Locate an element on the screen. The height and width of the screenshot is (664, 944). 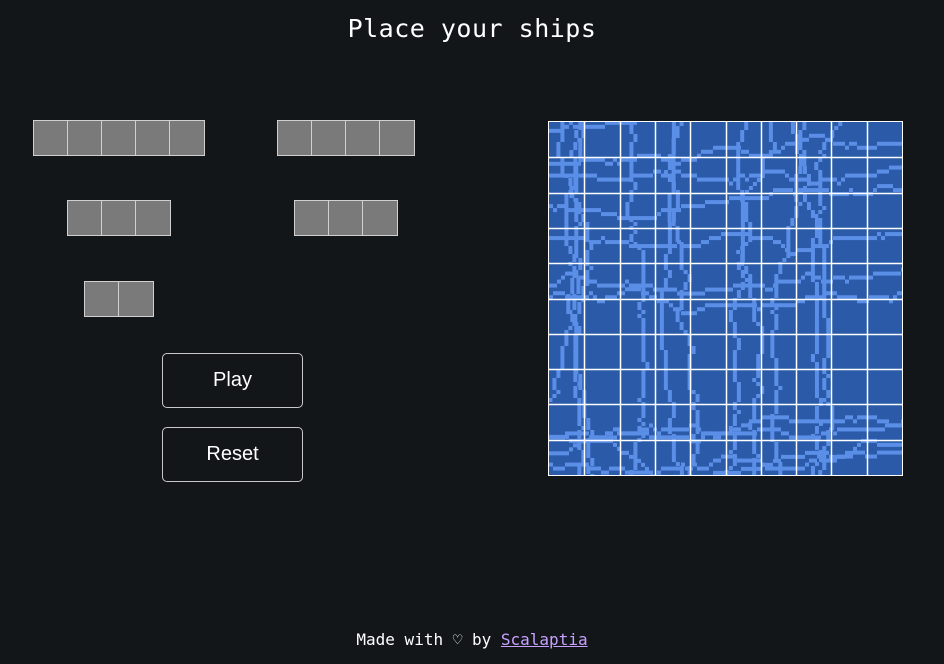
ship-cell is located at coordinates (85, 218).